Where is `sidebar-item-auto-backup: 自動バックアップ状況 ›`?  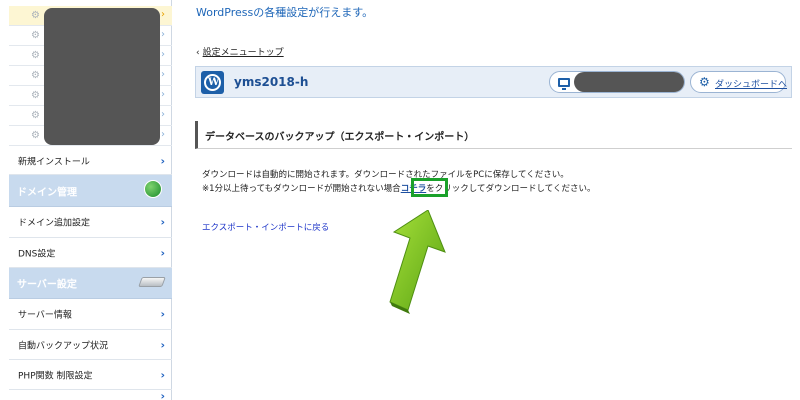
sidebar-item-auto-backup: 自動バックアップ状況 › is located at coordinates (90, 345).